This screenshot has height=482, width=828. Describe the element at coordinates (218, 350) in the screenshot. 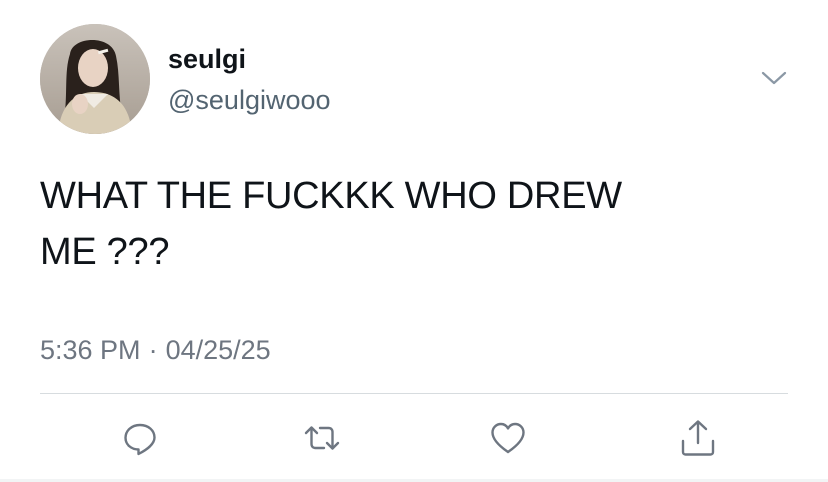

I see `tweet-date: 04/25/25` at that location.